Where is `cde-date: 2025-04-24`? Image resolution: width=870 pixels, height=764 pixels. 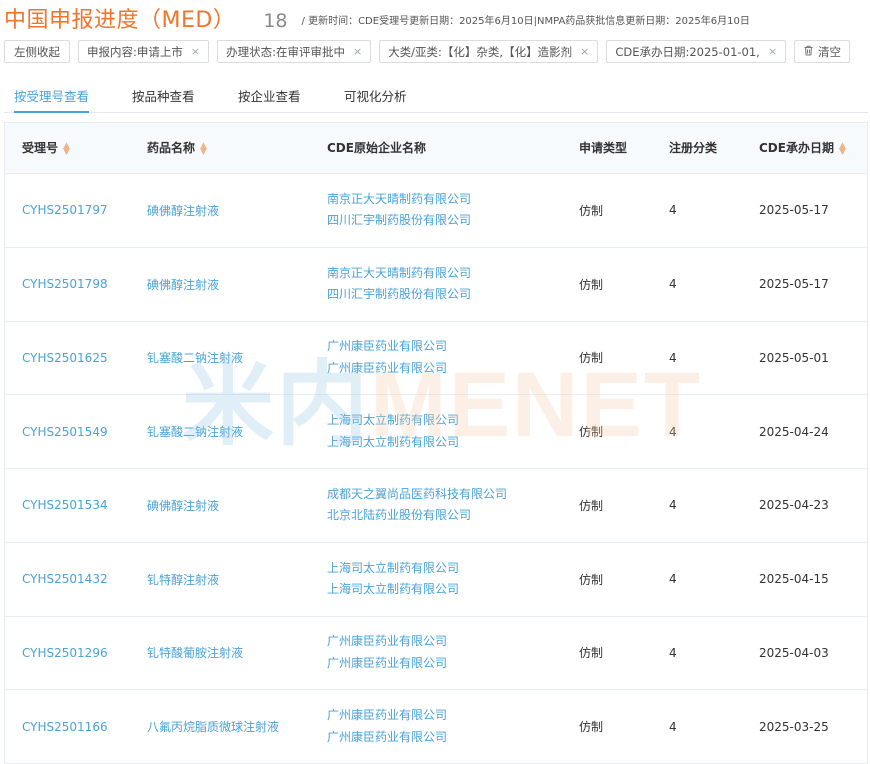
cde-date: 2025-04-24 is located at coordinates (794, 431).